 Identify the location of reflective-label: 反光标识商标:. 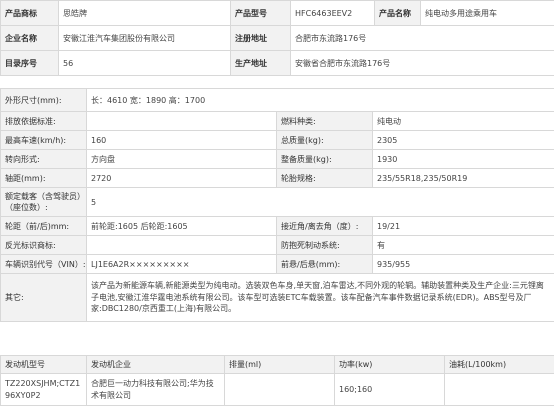
(43, 245).